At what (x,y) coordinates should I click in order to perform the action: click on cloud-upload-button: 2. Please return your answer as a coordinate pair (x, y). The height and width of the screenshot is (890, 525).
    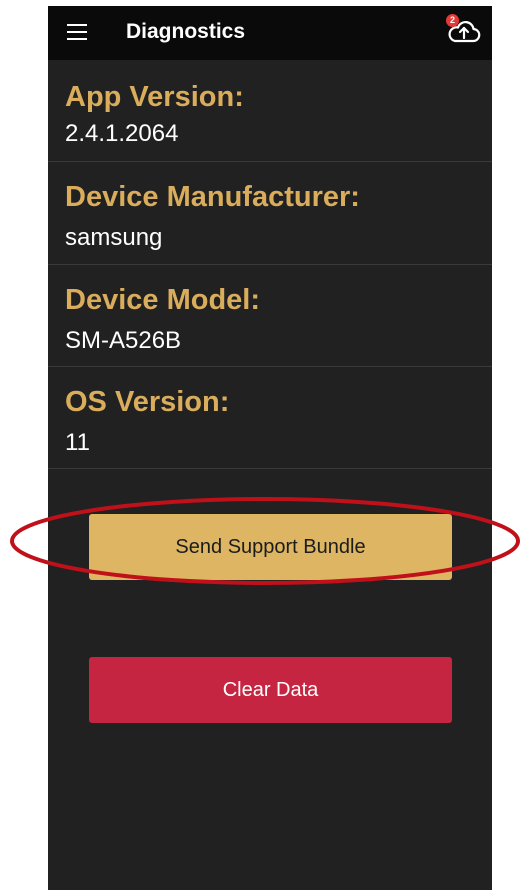
    Looking at the image, I should click on (464, 32).